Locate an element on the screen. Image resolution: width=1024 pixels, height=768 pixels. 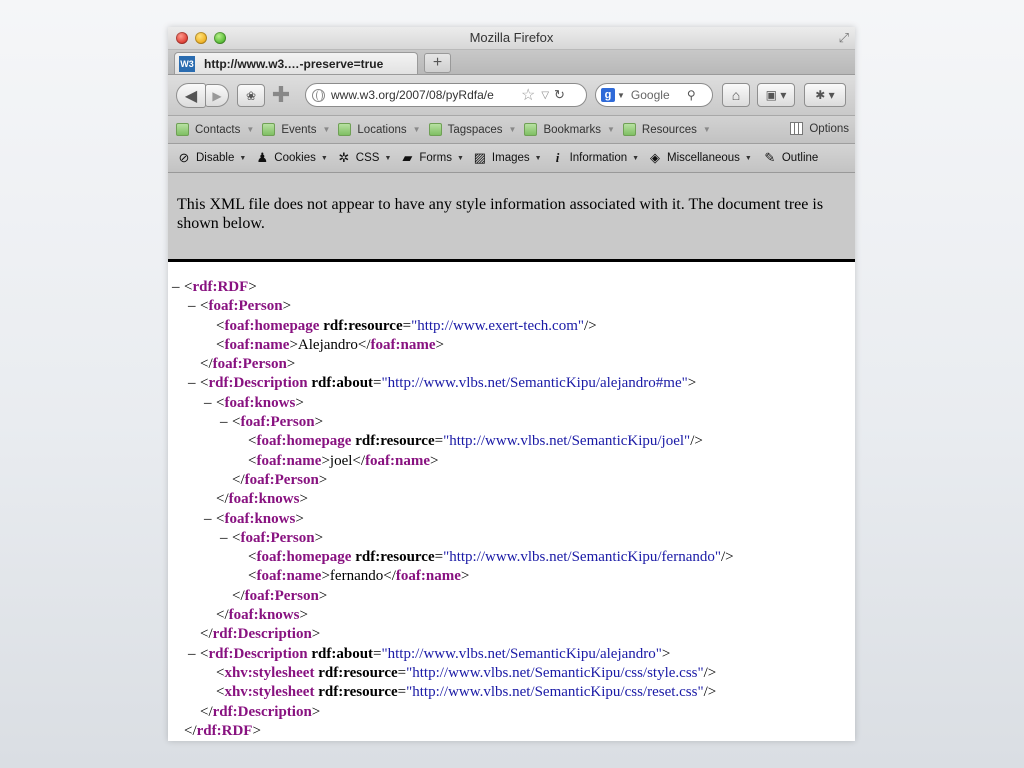
forward-button: ▶ is located at coordinates (217, 95).